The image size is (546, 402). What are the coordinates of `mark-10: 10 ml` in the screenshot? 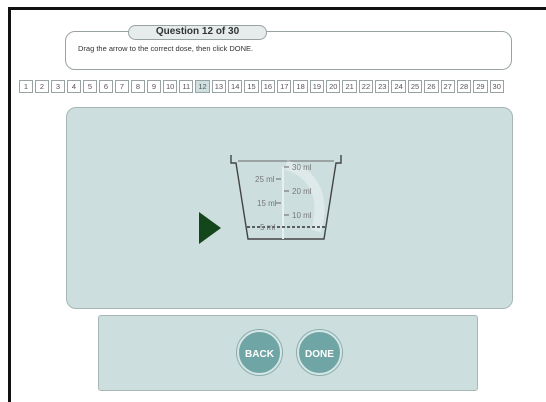 It's located at (302, 215).